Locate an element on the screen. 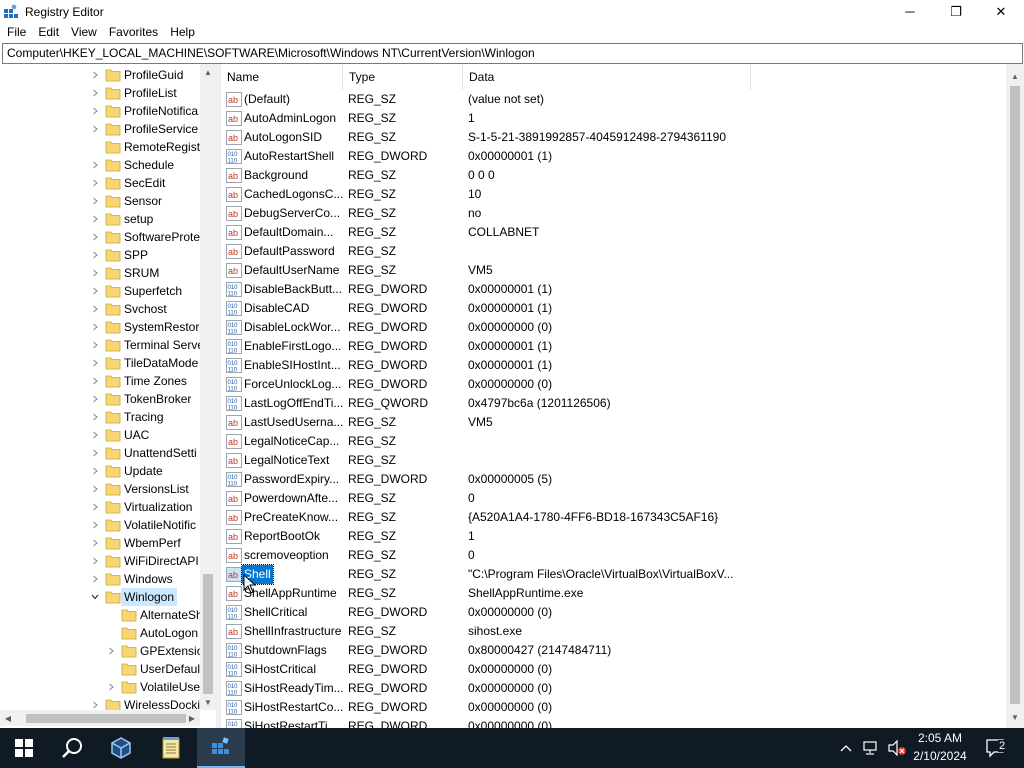 This screenshot has width=1024, height=768. tree-item: Schedule is located at coordinates (100, 165).